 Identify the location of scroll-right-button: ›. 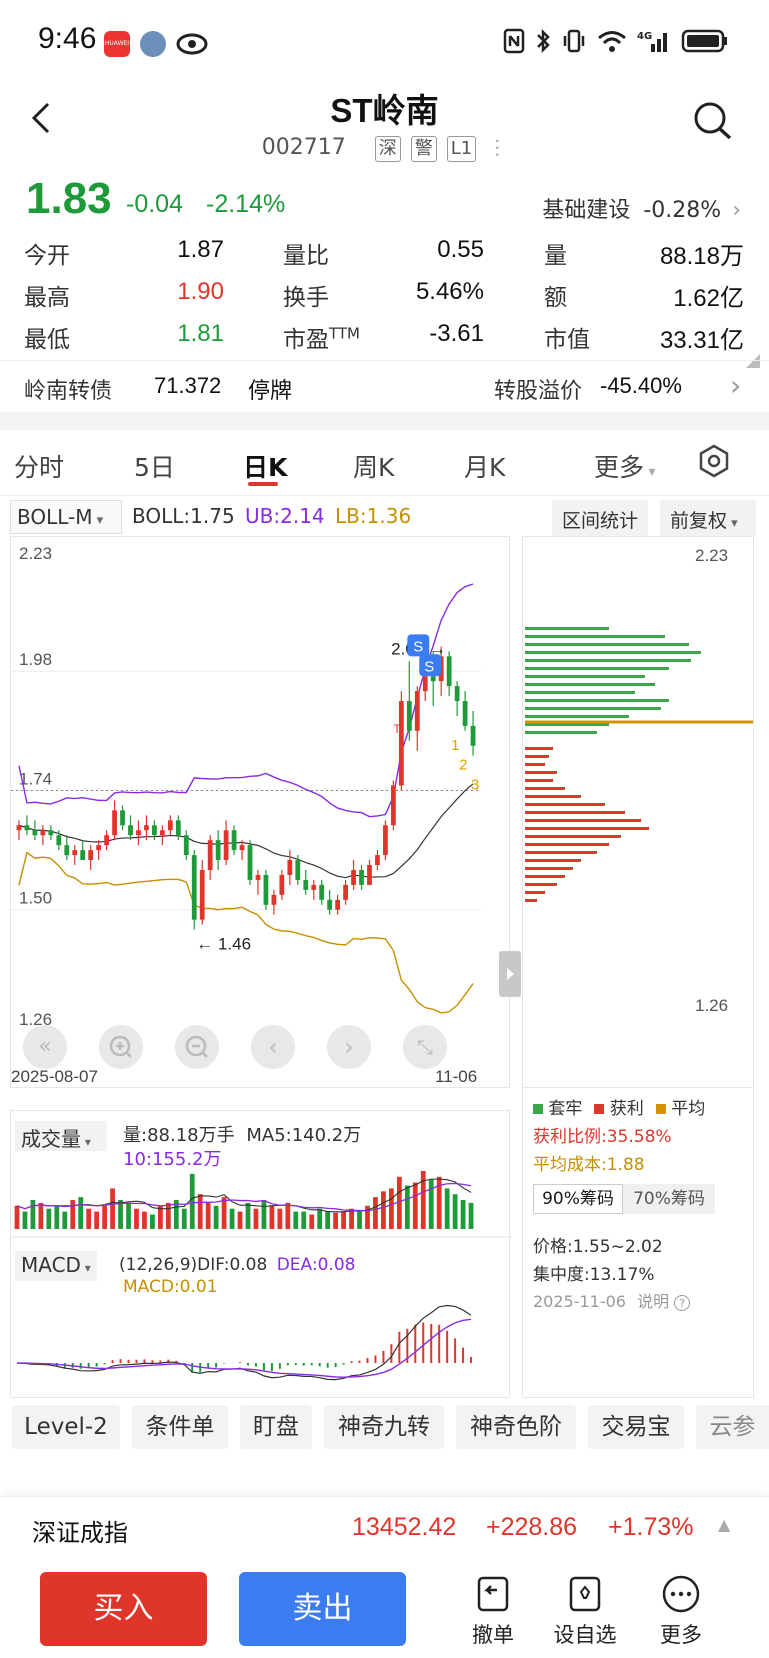
(349, 1047).